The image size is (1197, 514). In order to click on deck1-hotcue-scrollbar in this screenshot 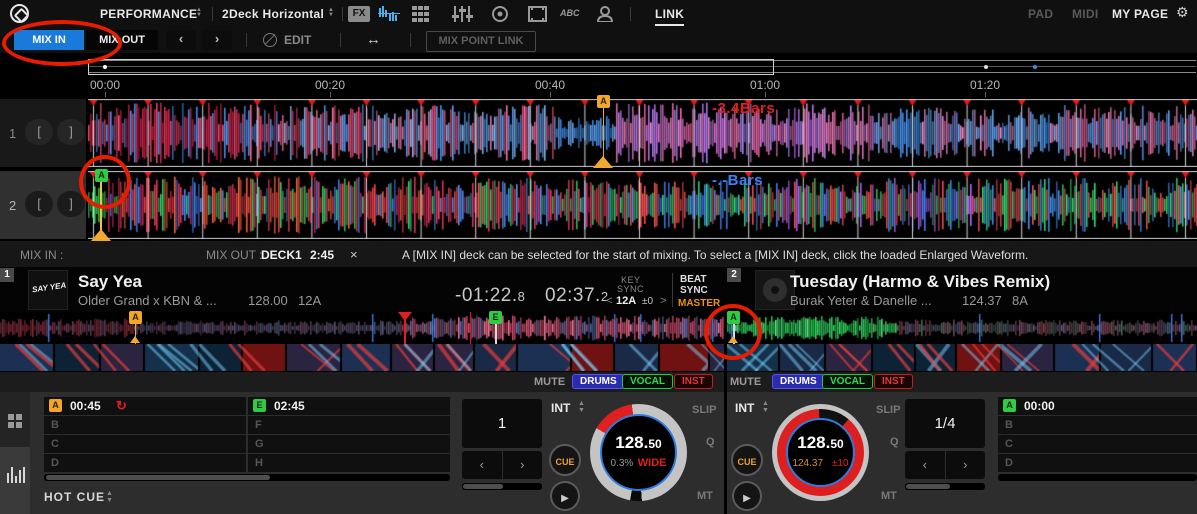, I will do `click(247, 477)`.